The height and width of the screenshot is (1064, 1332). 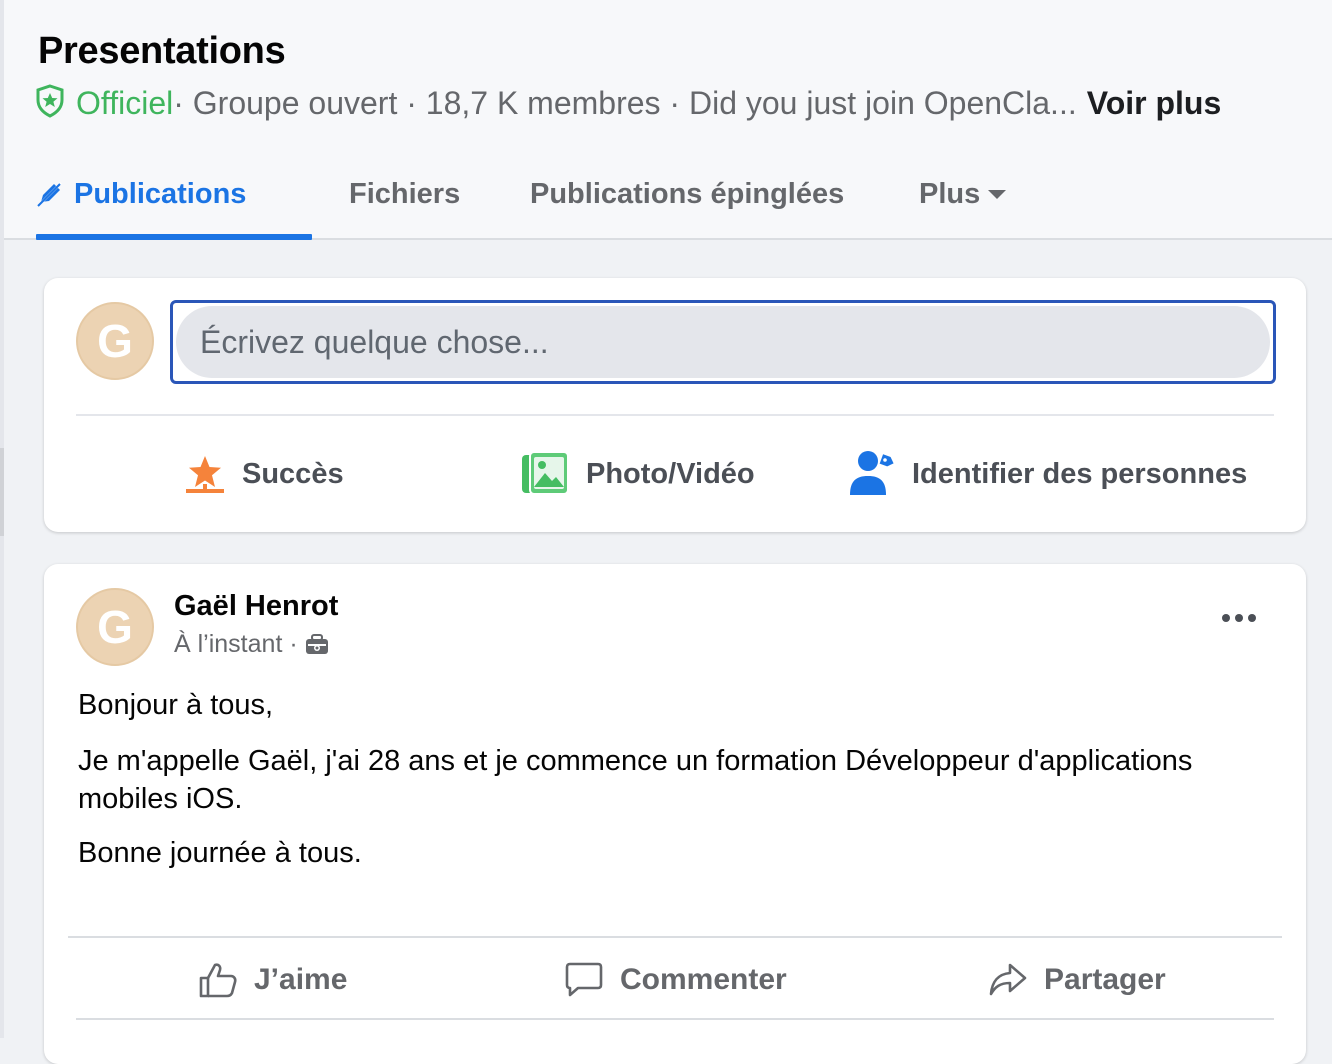 I want to click on star-icon, so click(x=205, y=474).